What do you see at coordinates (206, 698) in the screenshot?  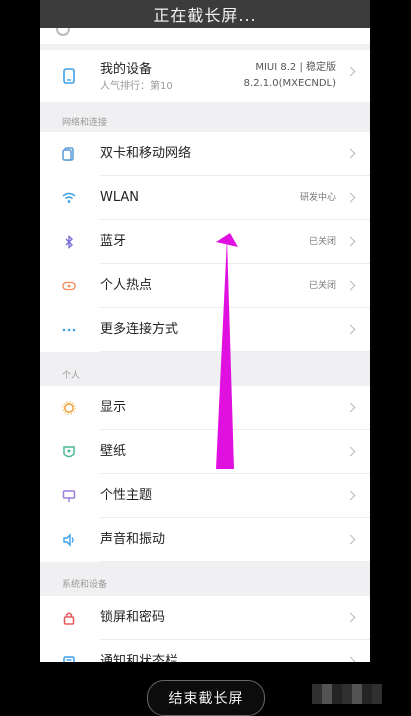 I see `end-long-screenshot-button: 结束截长屏` at bounding box center [206, 698].